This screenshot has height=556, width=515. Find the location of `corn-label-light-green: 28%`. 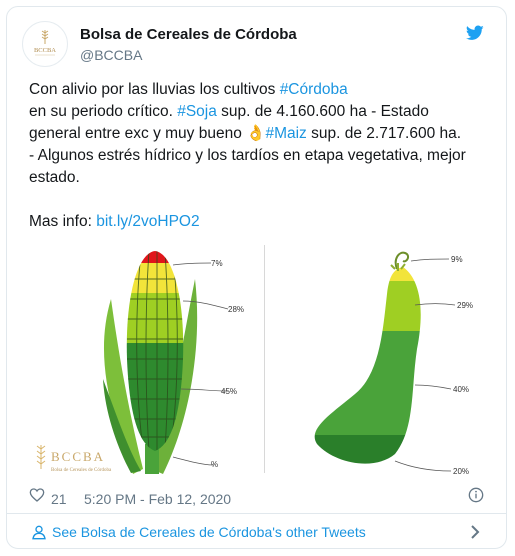

corn-label-light-green: 28% is located at coordinates (236, 309).